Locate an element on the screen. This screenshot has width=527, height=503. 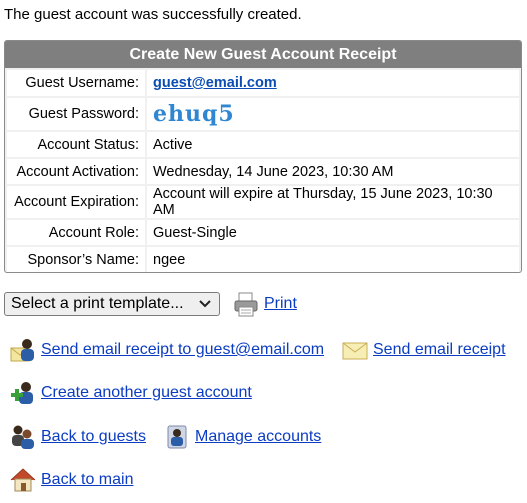
account-activation: Wednesday, 14 June 2023, 10:30 AM is located at coordinates (333, 171).